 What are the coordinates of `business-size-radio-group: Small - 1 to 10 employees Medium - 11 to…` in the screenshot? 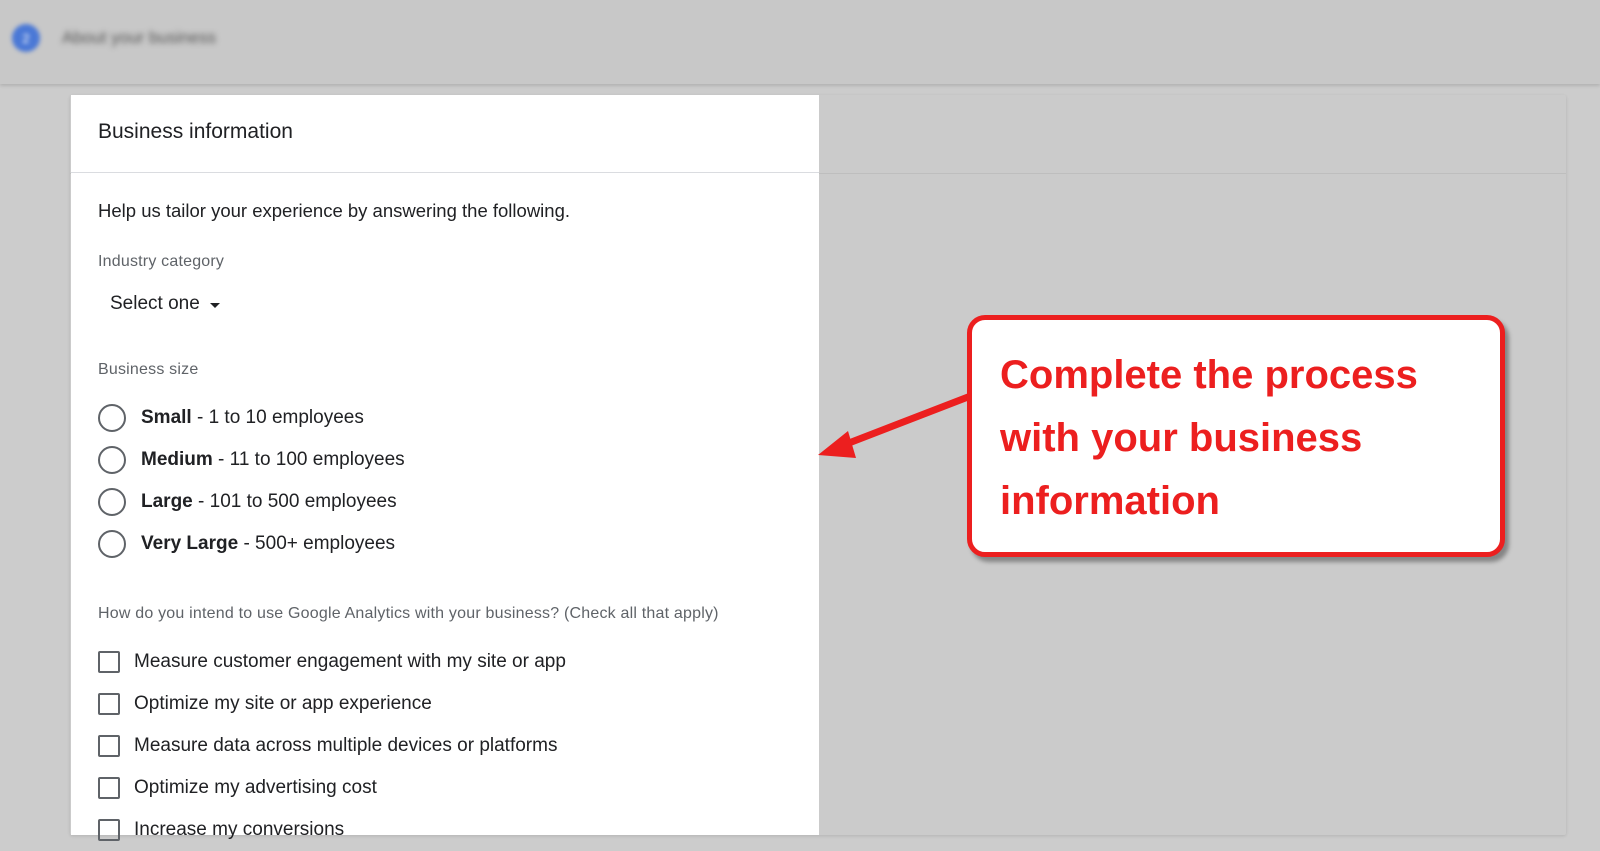 It's located at (458, 481).